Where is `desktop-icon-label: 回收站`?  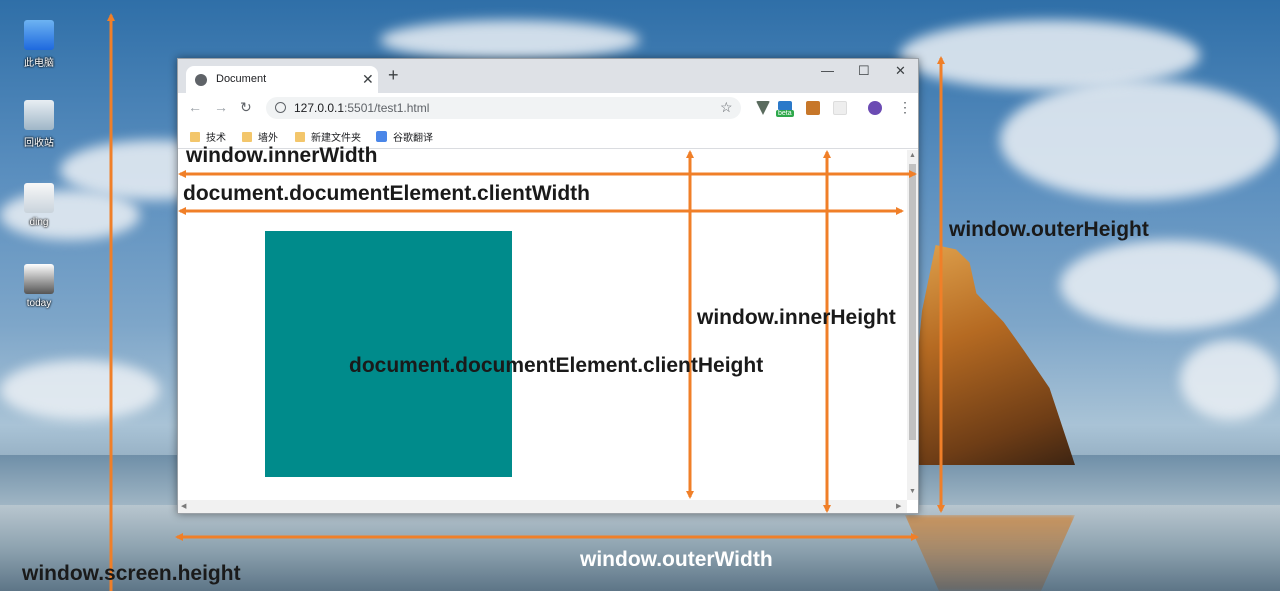 desktop-icon-label: 回收站 is located at coordinates (39, 143).